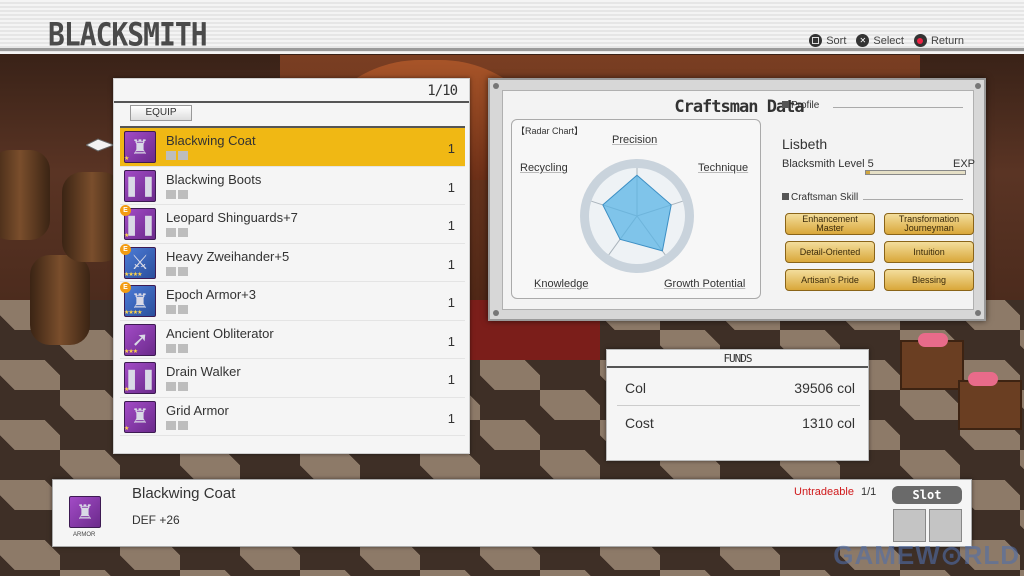 The image size is (1024, 576). I want to click on cost-label: Cost, so click(639, 423).